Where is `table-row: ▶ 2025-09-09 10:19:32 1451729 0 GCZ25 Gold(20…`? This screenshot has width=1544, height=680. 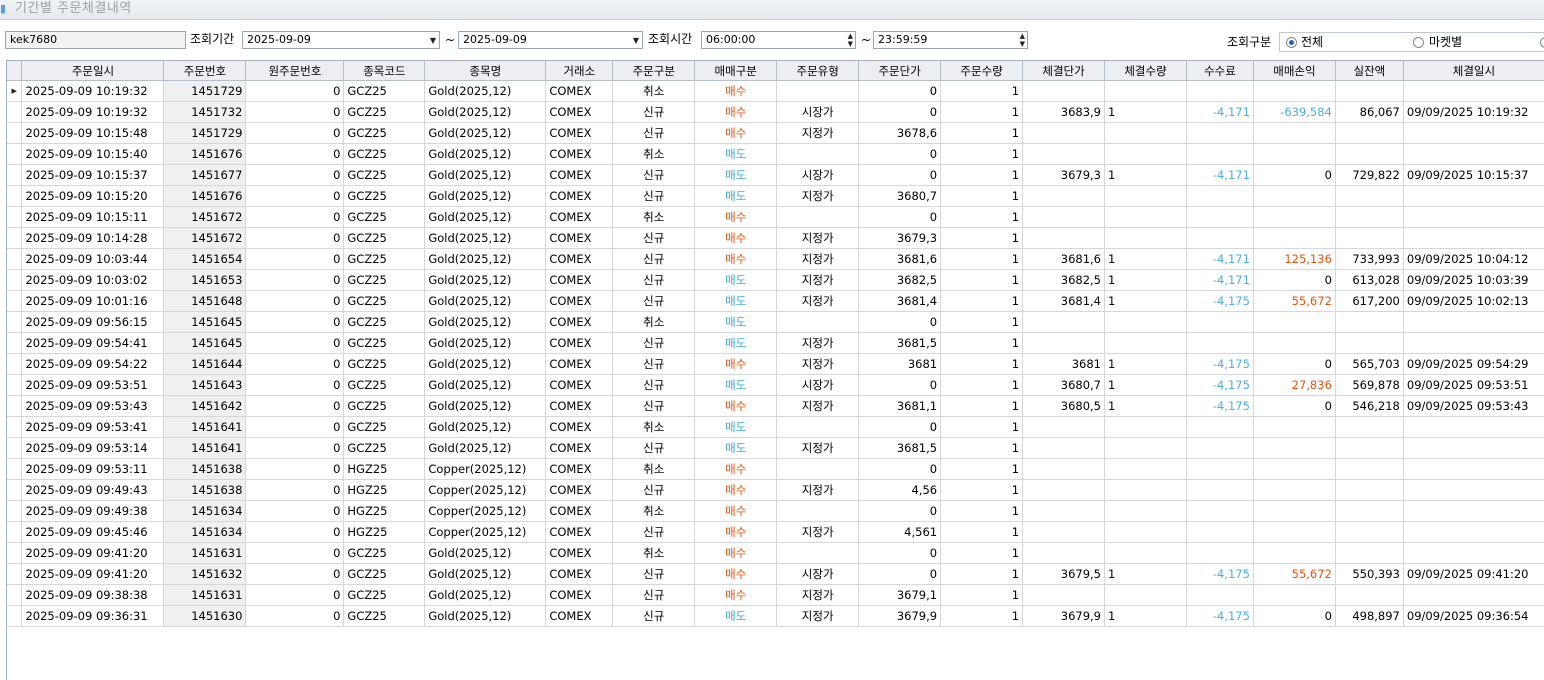
table-row: ▶ 2025-09-09 10:19:32 1451729 0 GCZ25 Gold(20… is located at coordinates (775, 91).